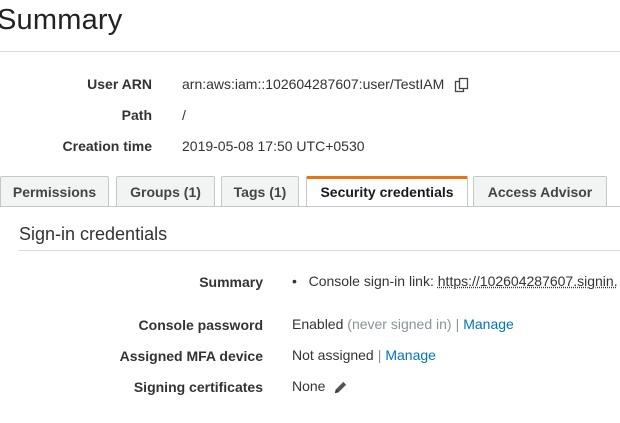  Describe the element at coordinates (318, 324) in the screenshot. I see `console-password-status: Enabled` at that location.